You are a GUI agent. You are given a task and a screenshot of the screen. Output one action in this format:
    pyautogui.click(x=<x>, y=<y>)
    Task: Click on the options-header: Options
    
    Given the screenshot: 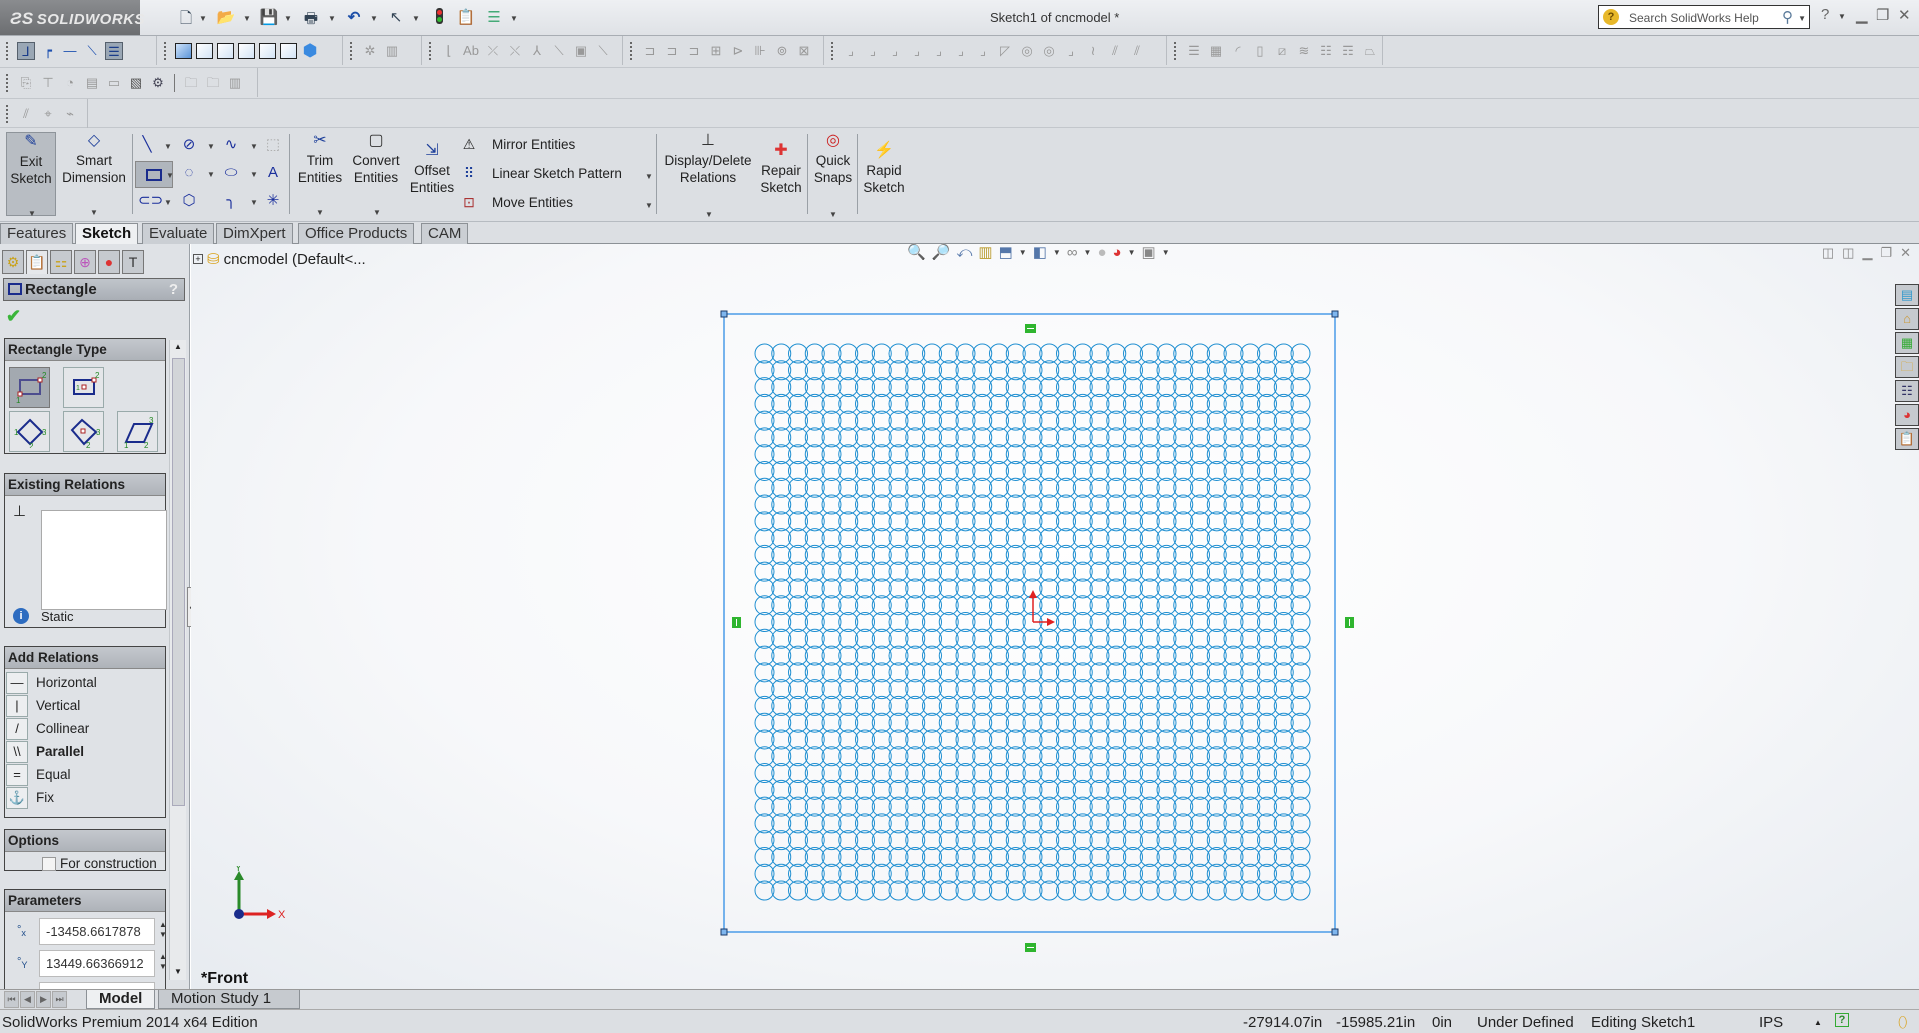 What is the action you would take?
    pyautogui.click(x=85, y=841)
    